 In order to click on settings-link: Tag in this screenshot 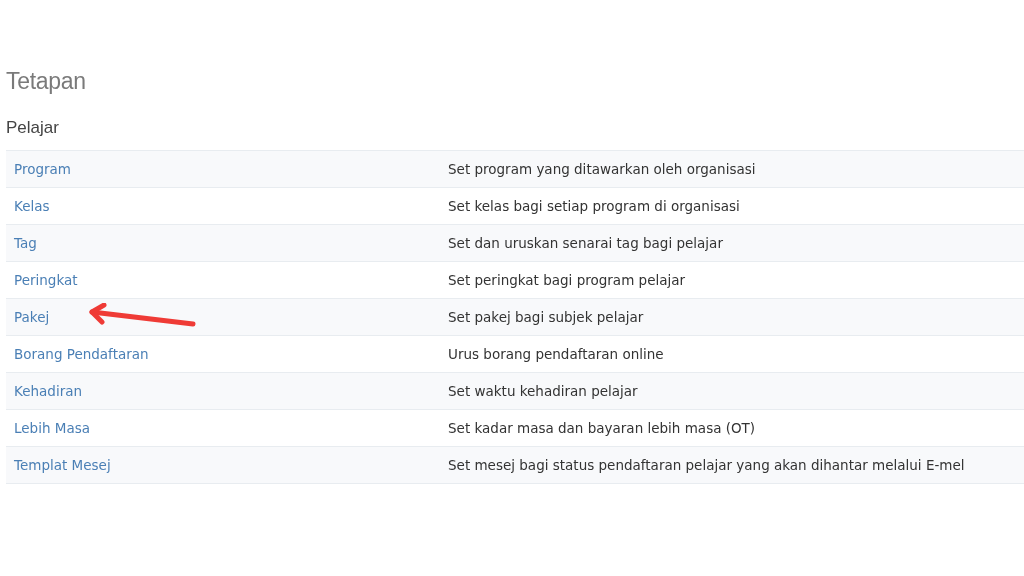, I will do `click(25, 243)`.